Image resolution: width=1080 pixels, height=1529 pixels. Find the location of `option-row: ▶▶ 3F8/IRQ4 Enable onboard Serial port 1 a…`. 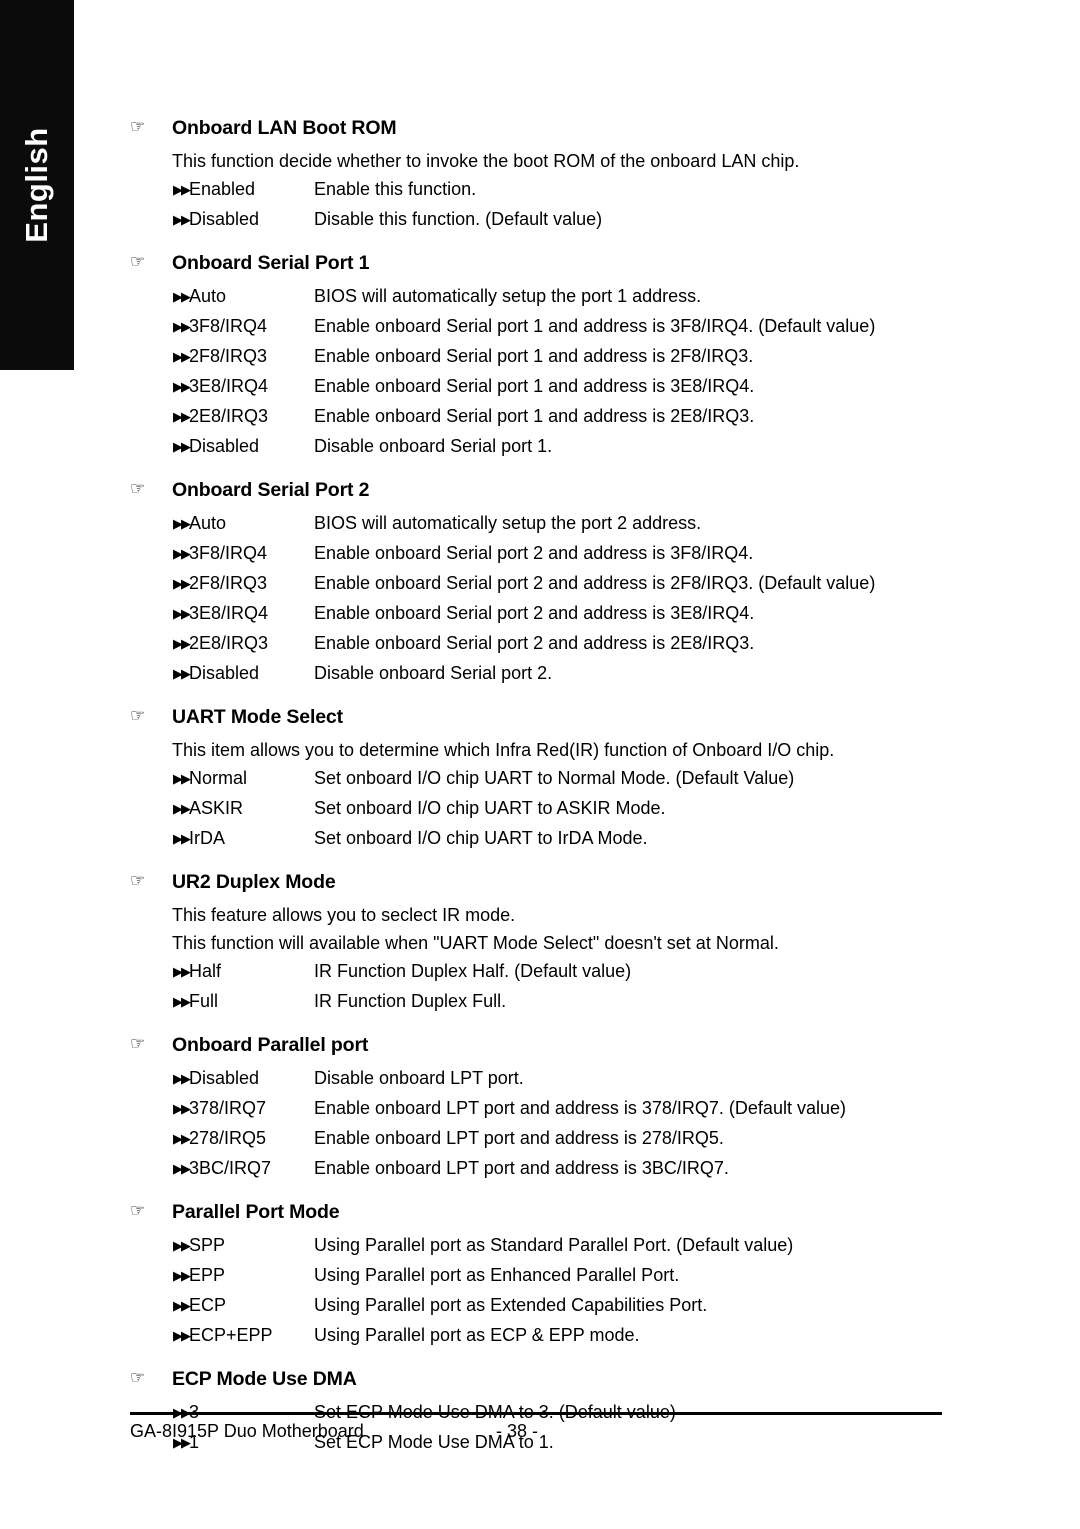

option-row: ▶▶ 3F8/IRQ4 Enable onboard Serial port 1 a… is located at coordinates (551, 327).